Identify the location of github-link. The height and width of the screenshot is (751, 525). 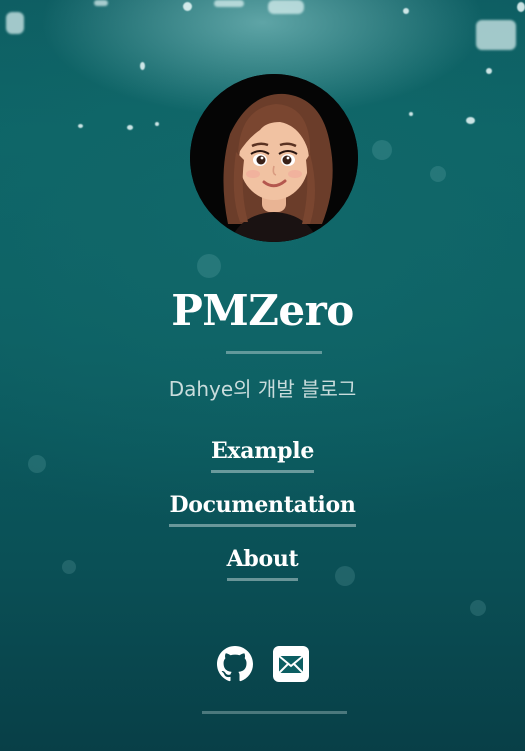
(234, 664).